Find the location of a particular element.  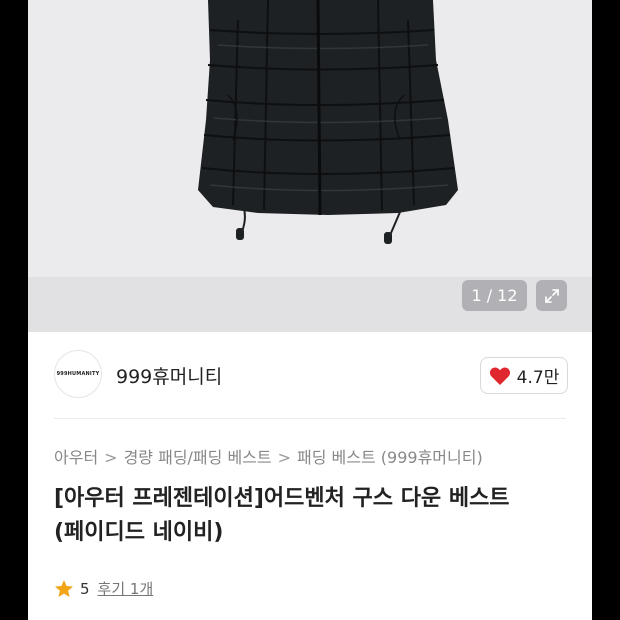

product-title-line: [아우터 프레젠테이션]어드벤처 구스 다운 베스트 is located at coordinates (282, 498).